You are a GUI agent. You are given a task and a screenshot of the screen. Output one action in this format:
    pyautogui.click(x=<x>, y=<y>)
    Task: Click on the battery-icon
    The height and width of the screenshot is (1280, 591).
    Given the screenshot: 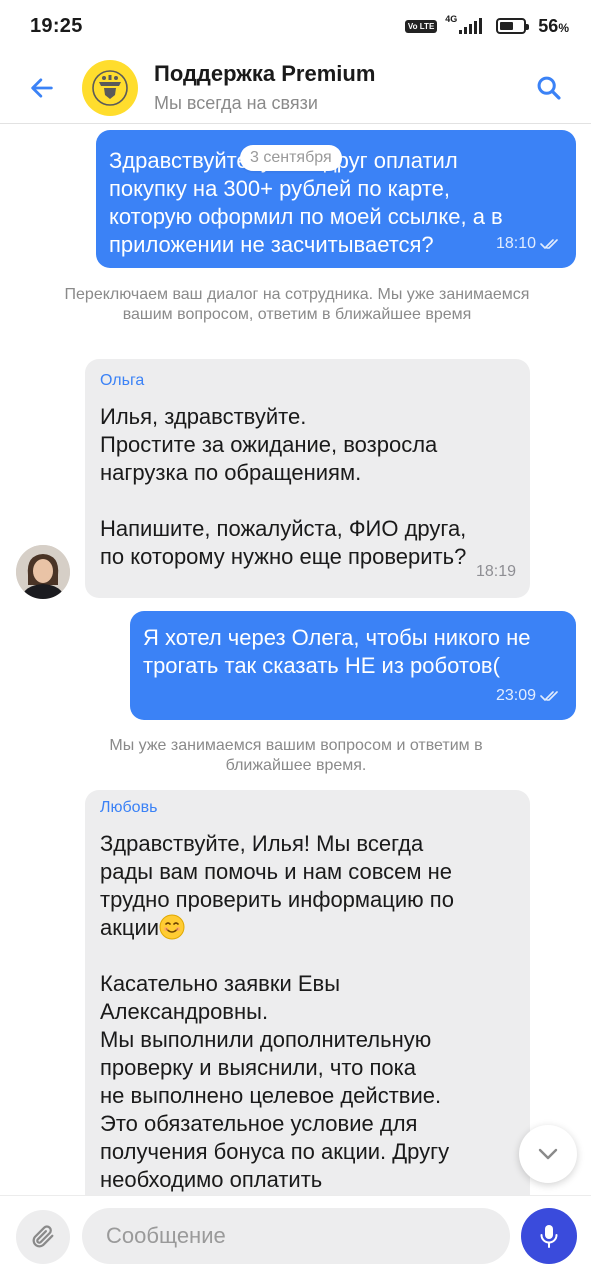 What is the action you would take?
    pyautogui.click(x=513, y=26)
    